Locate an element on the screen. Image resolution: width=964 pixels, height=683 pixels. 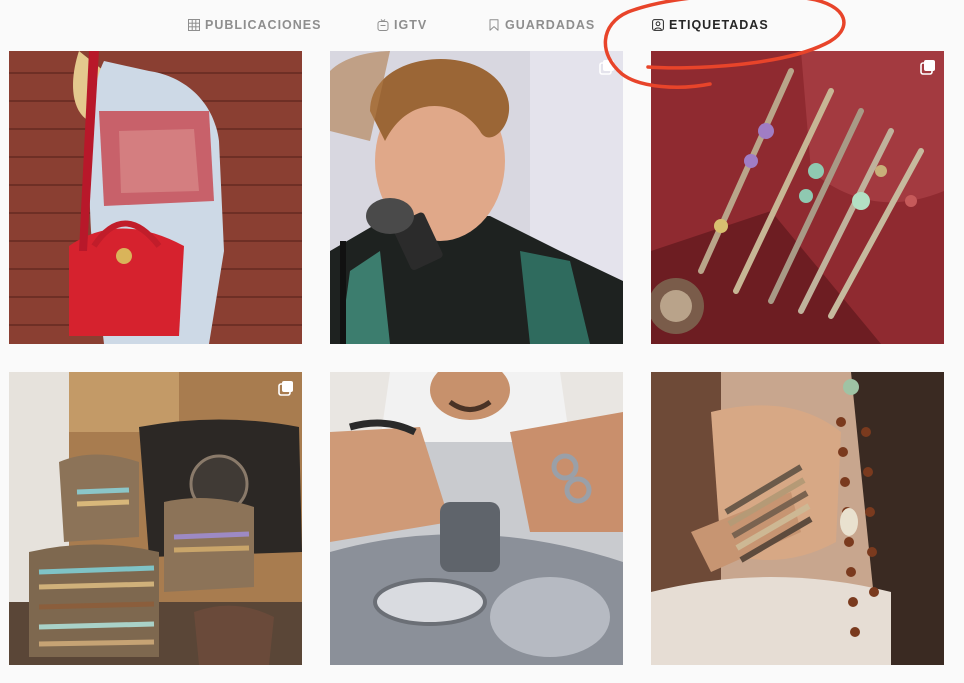
photo-stacked-bracelets is located at coordinates (797, 518).